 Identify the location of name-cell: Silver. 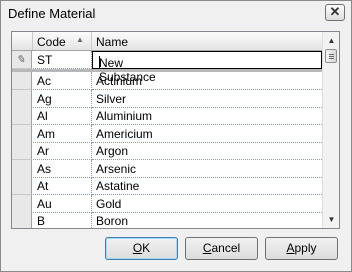
(207, 99).